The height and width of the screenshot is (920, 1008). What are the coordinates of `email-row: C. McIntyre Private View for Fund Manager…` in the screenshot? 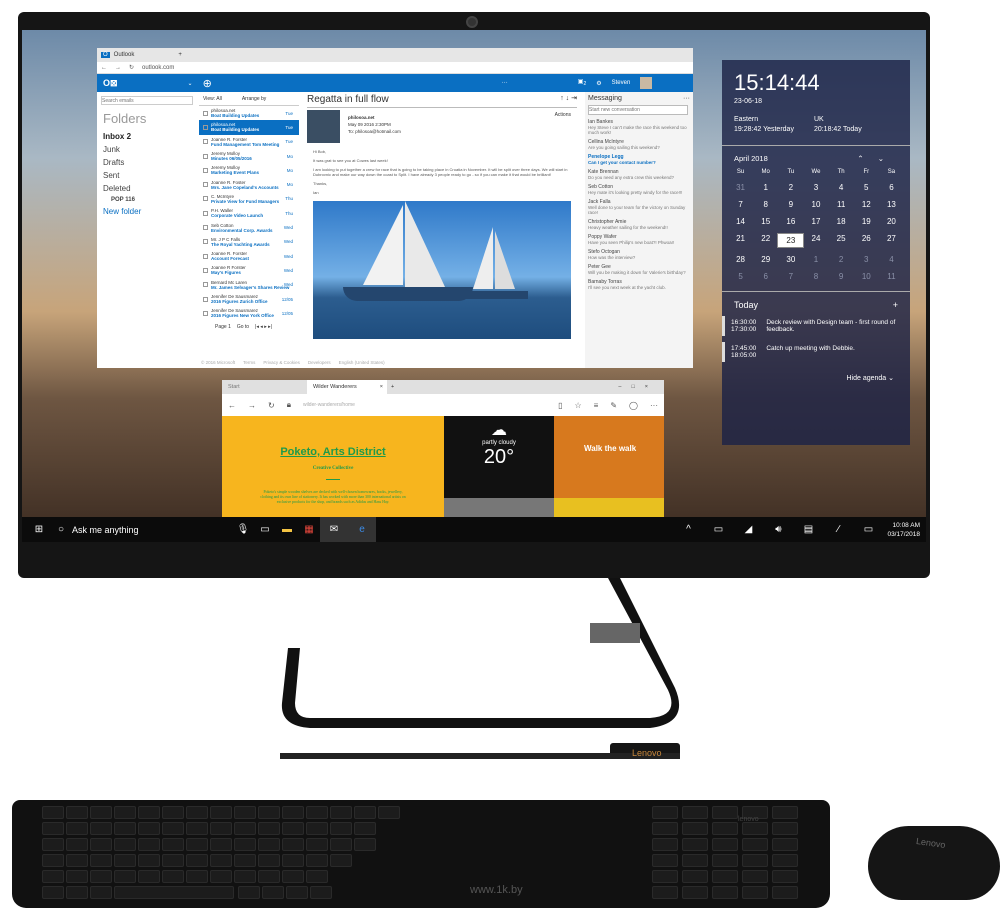 It's located at (249, 199).